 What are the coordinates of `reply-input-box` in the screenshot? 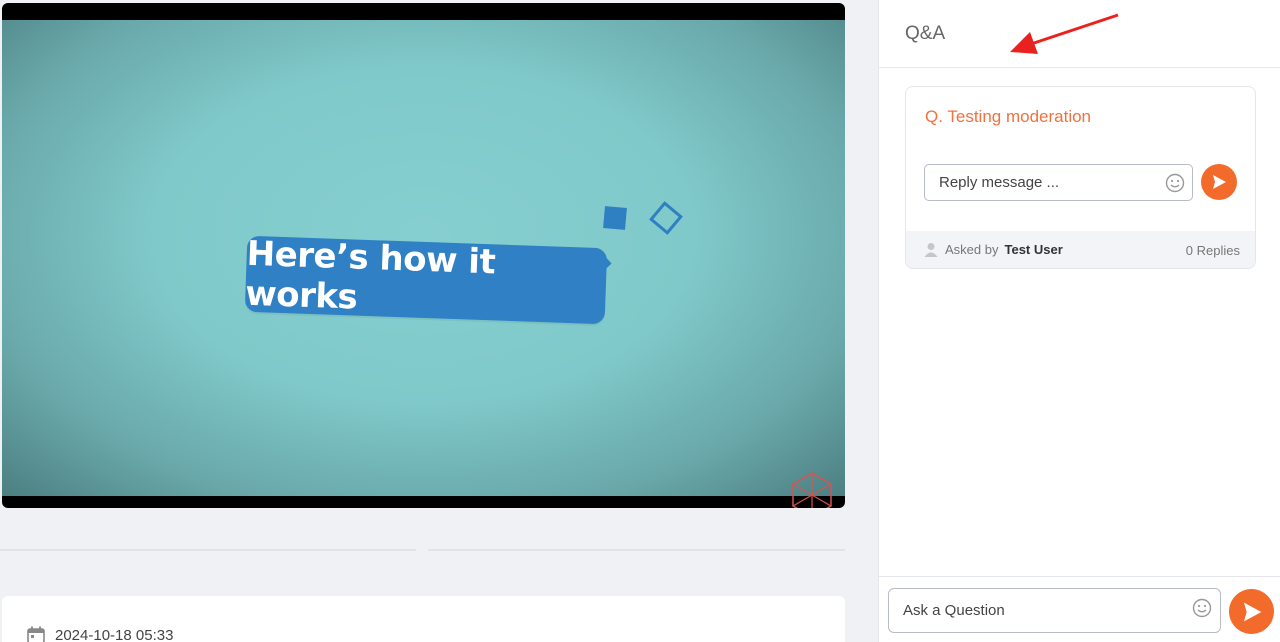 It's located at (1058, 182).